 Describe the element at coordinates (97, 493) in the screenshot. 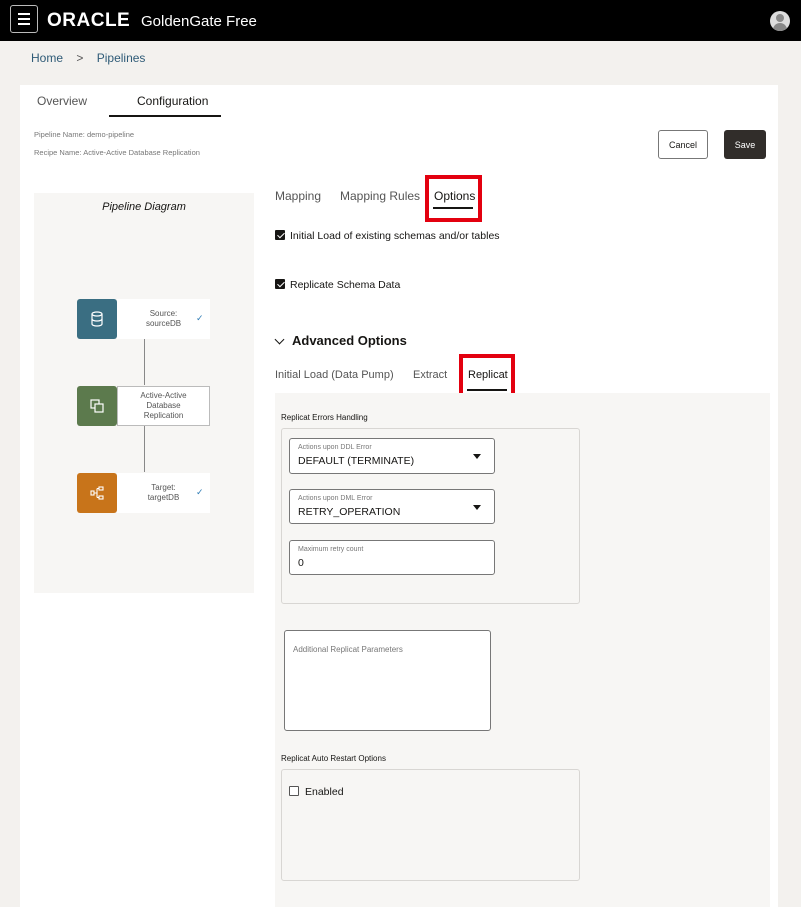

I see `hierarchy-icon` at that location.